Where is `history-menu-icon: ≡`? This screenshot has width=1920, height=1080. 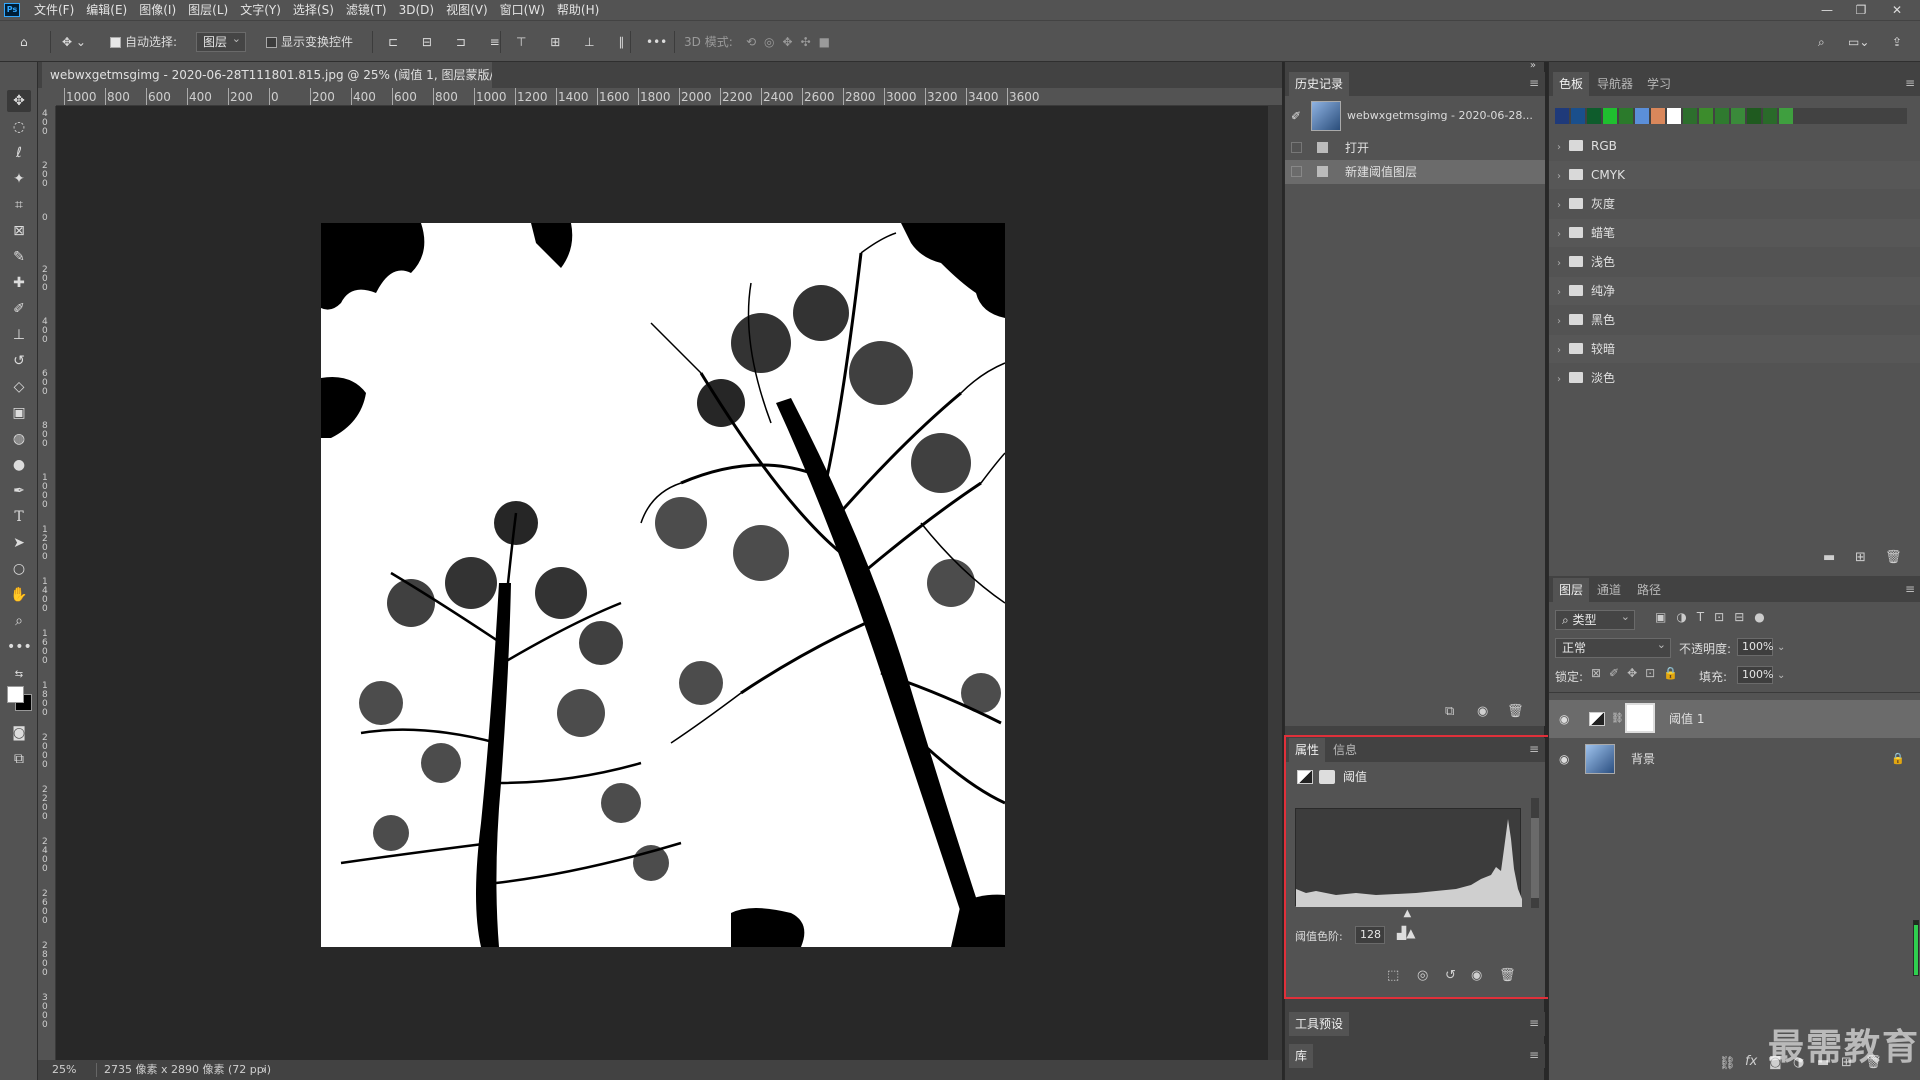
history-menu-icon: ≡ is located at coordinates (1534, 83).